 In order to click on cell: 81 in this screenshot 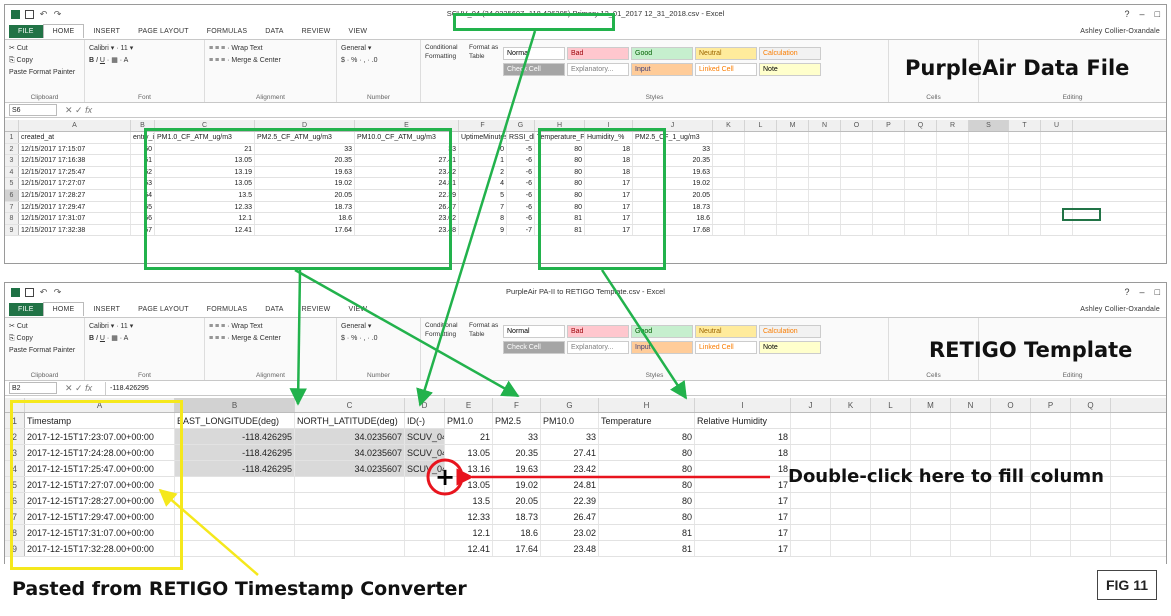, I will do `click(647, 548)`.